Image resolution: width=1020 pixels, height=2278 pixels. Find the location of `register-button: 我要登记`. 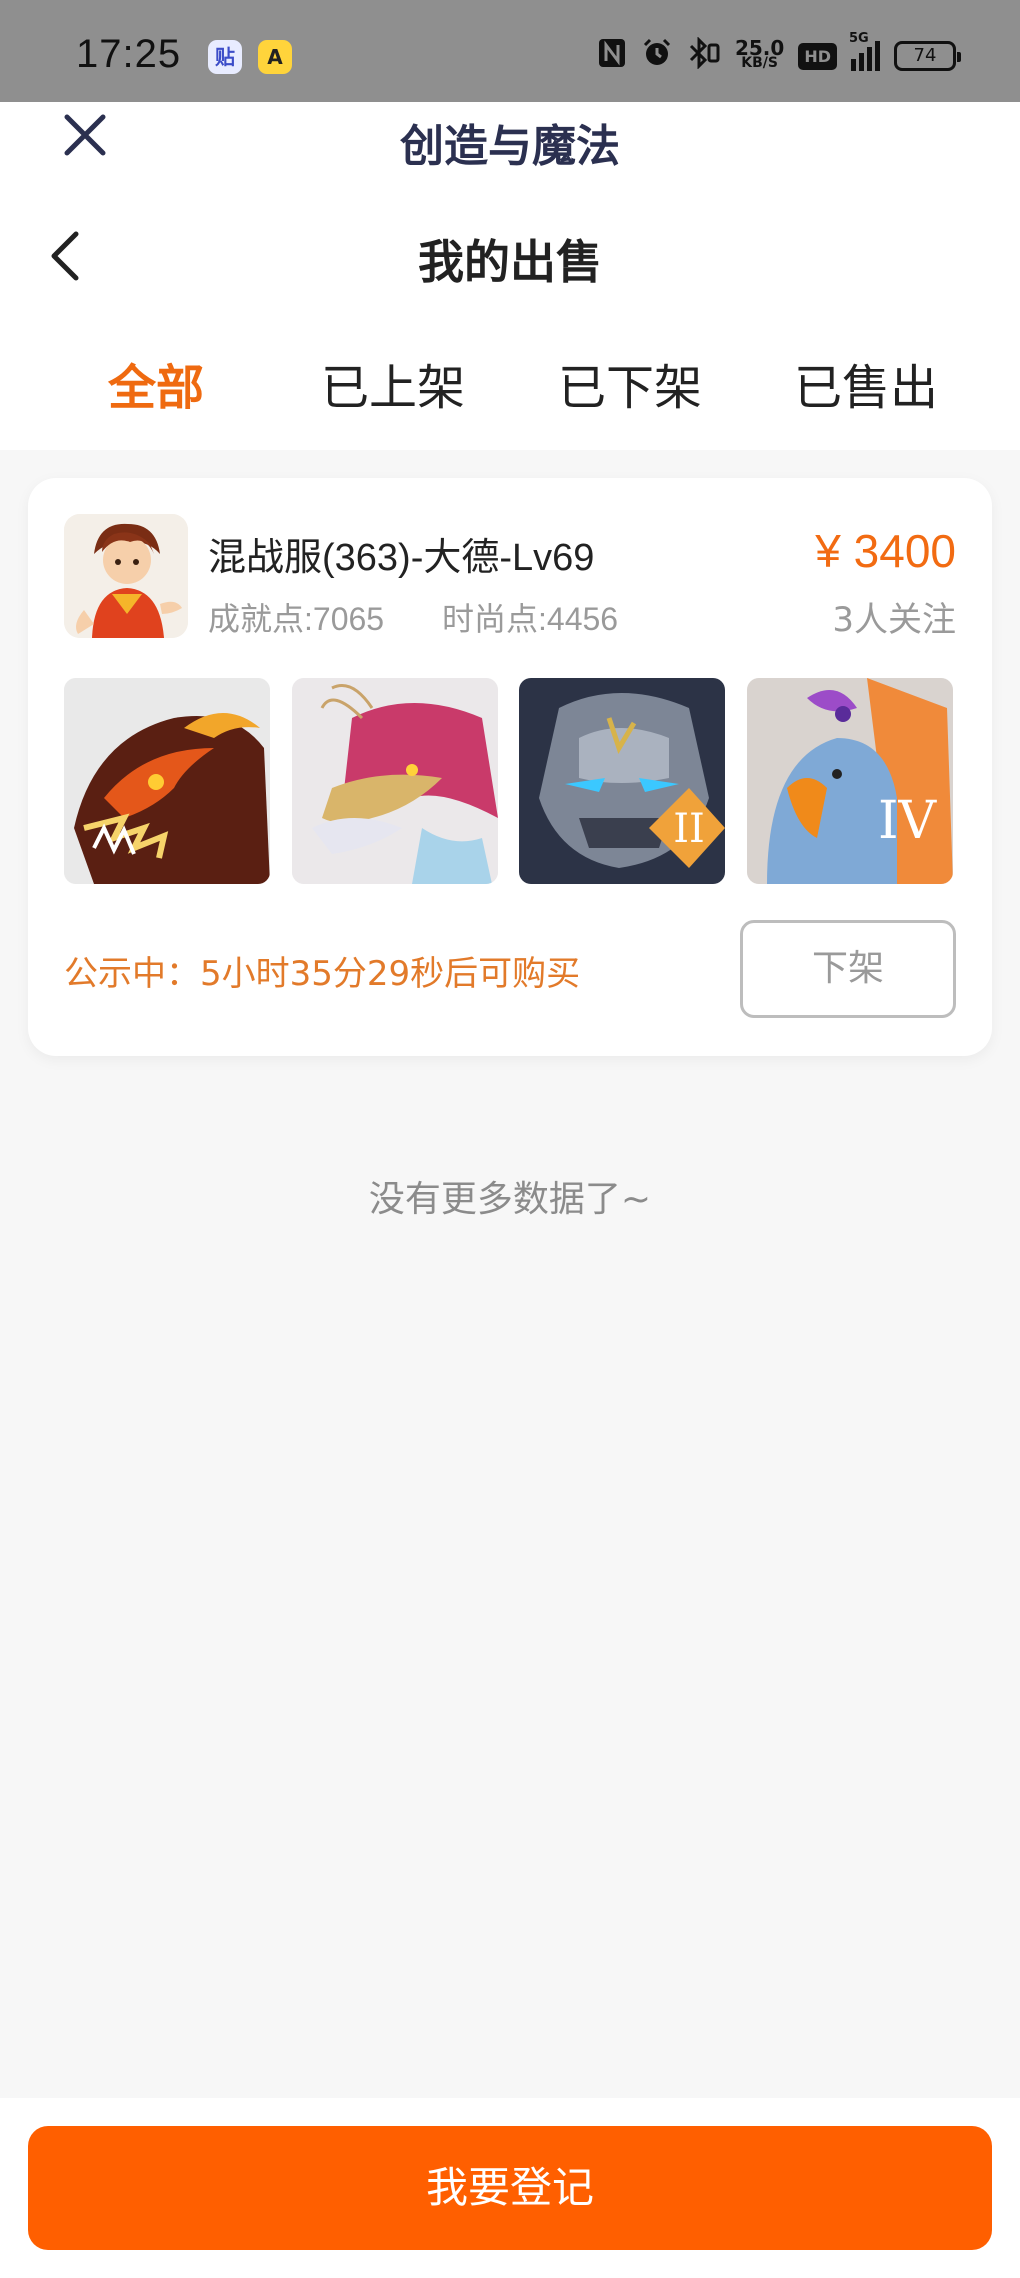

register-button: 我要登记 is located at coordinates (510, 2188).